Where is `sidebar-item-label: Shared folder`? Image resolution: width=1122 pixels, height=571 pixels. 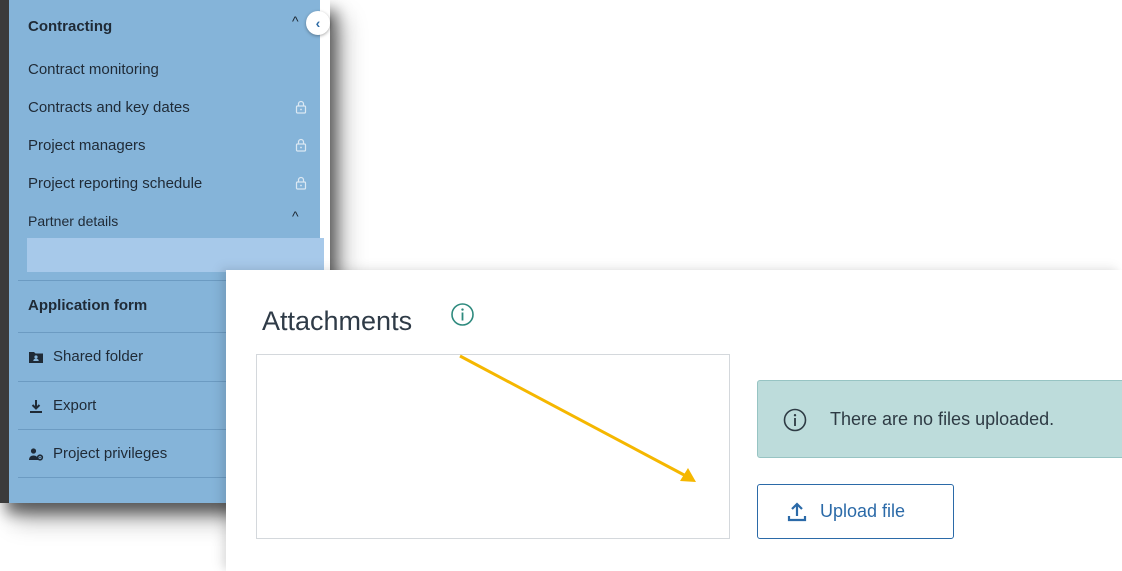 sidebar-item-label: Shared folder is located at coordinates (98, 356).